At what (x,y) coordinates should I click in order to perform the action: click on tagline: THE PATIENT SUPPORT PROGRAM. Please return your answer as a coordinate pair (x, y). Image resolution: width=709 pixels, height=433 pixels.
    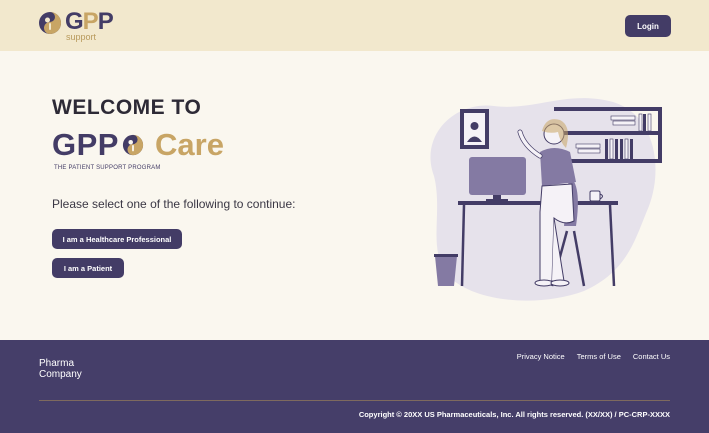
    Looking at the image, I should click on (107, 168).